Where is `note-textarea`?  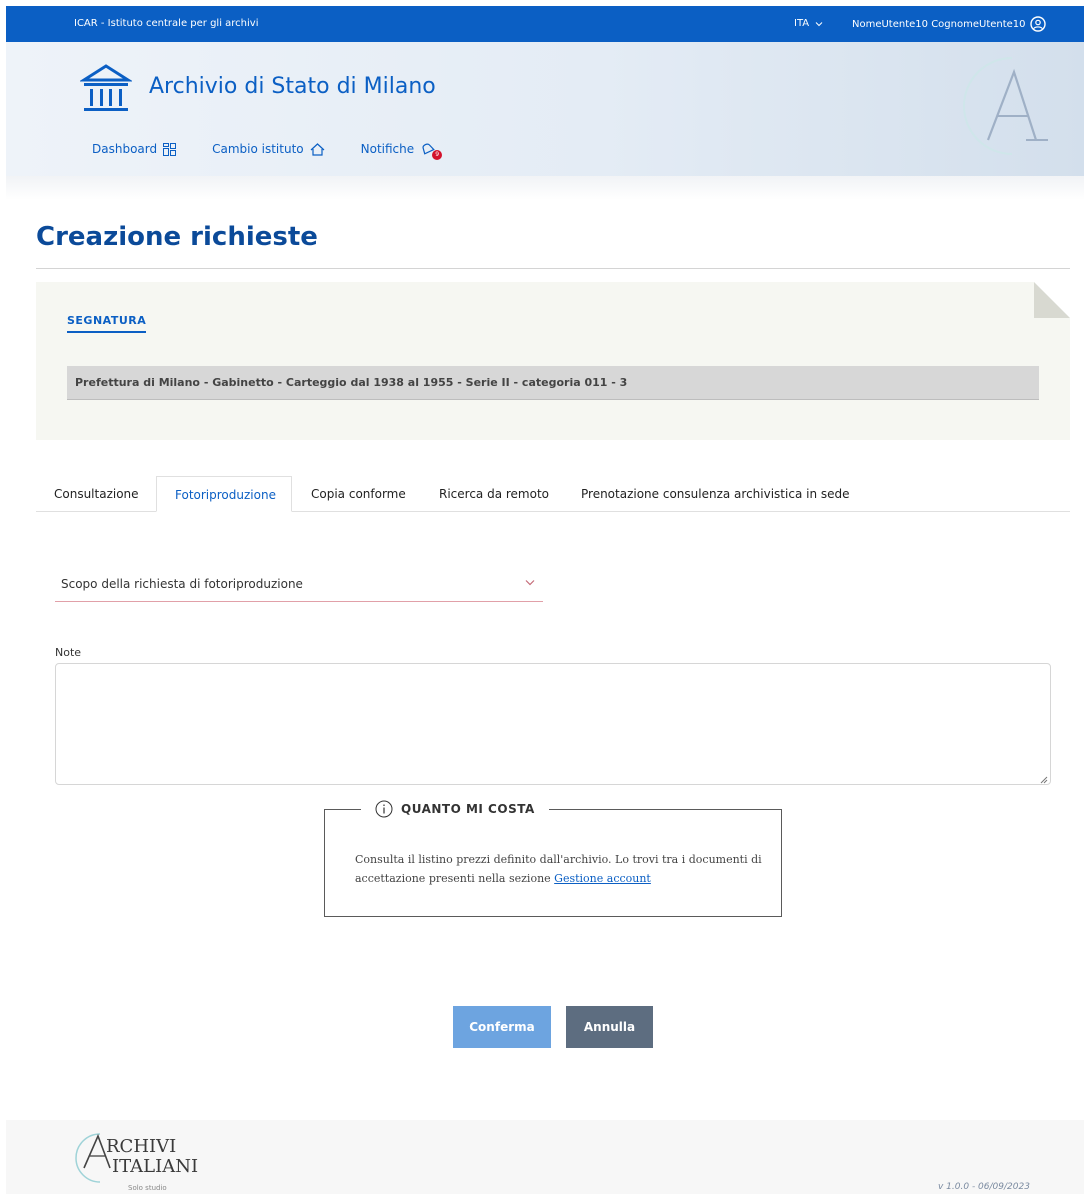
note-textarea is located at coordinates (553, 724).